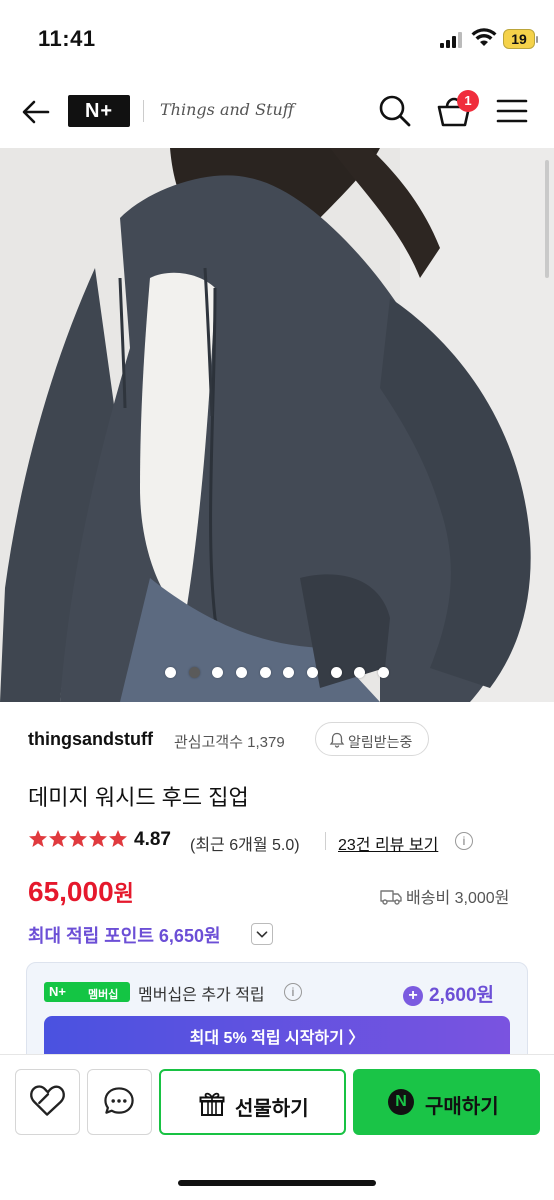 The height and width of the screenshot is (1200, 554). I want to click on shipping-fee: 배송비 3,000원, so click(445, 895).